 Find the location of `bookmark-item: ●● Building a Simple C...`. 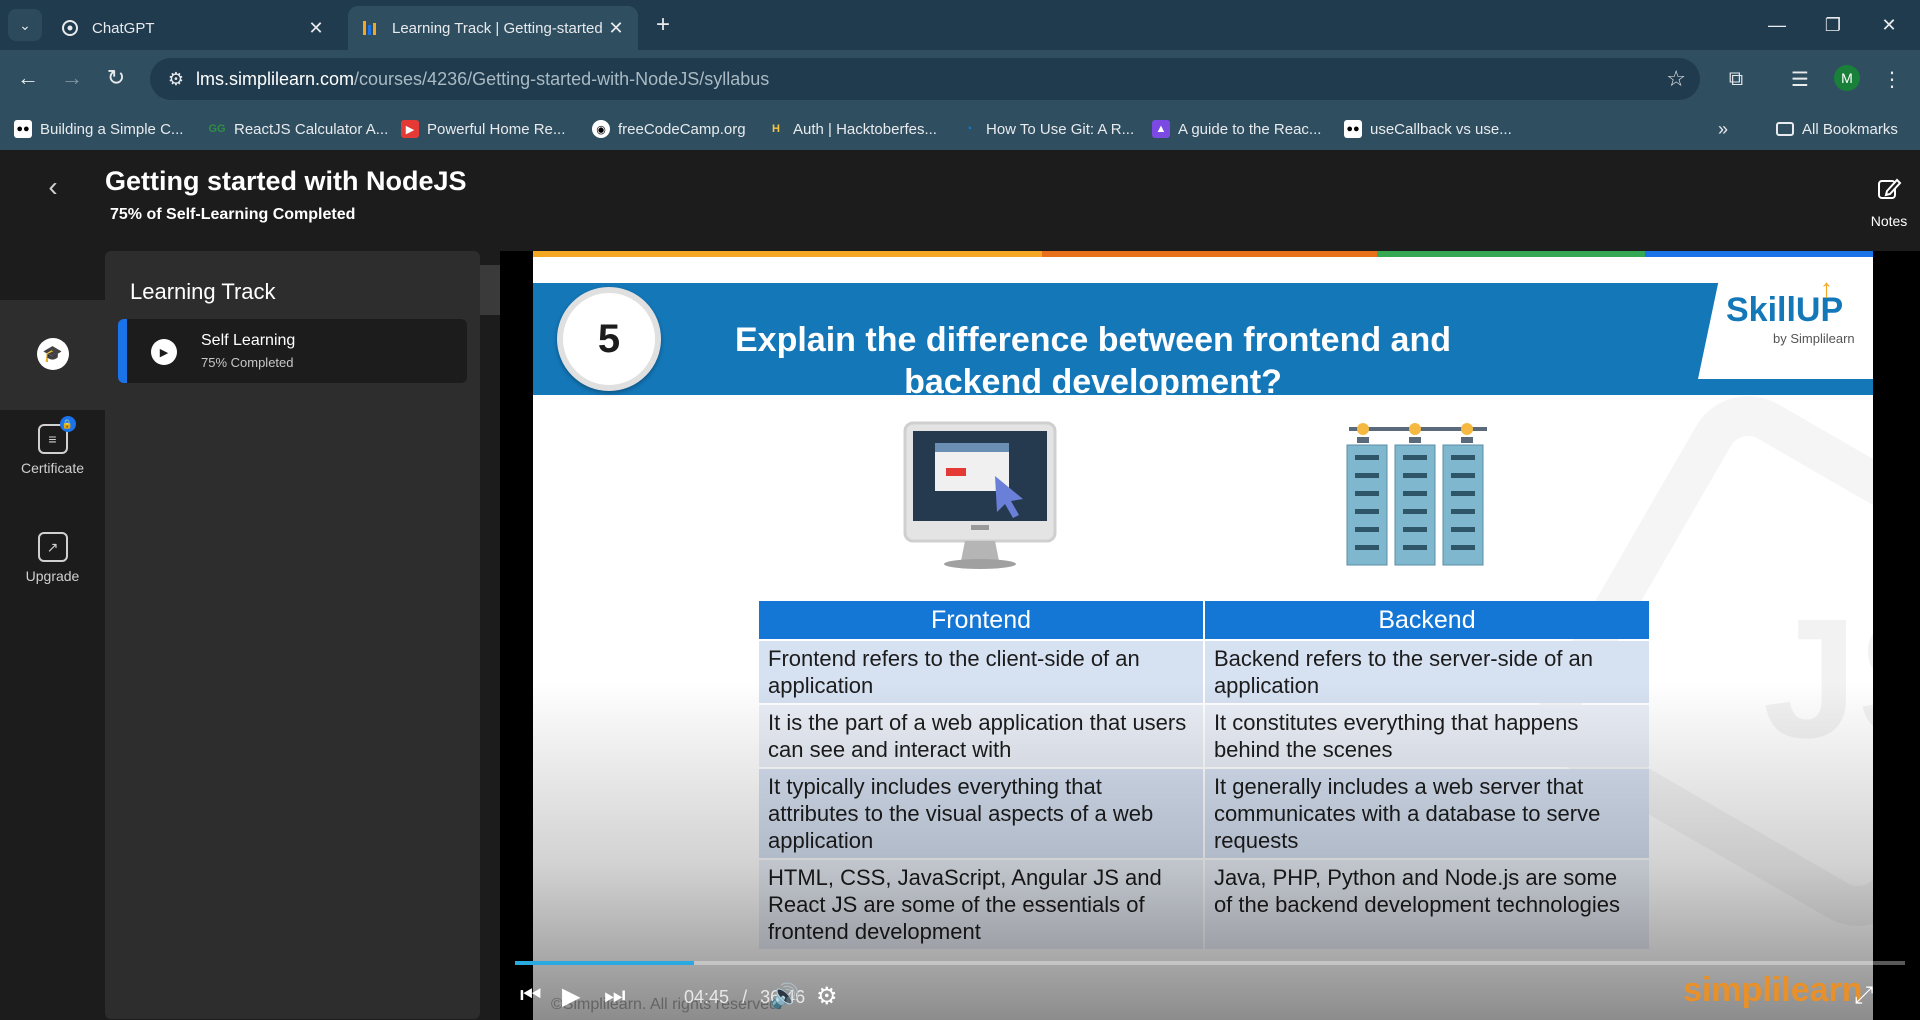

bookmark-item: ●● Building a Simple C... is located at coordinates (98, 129).